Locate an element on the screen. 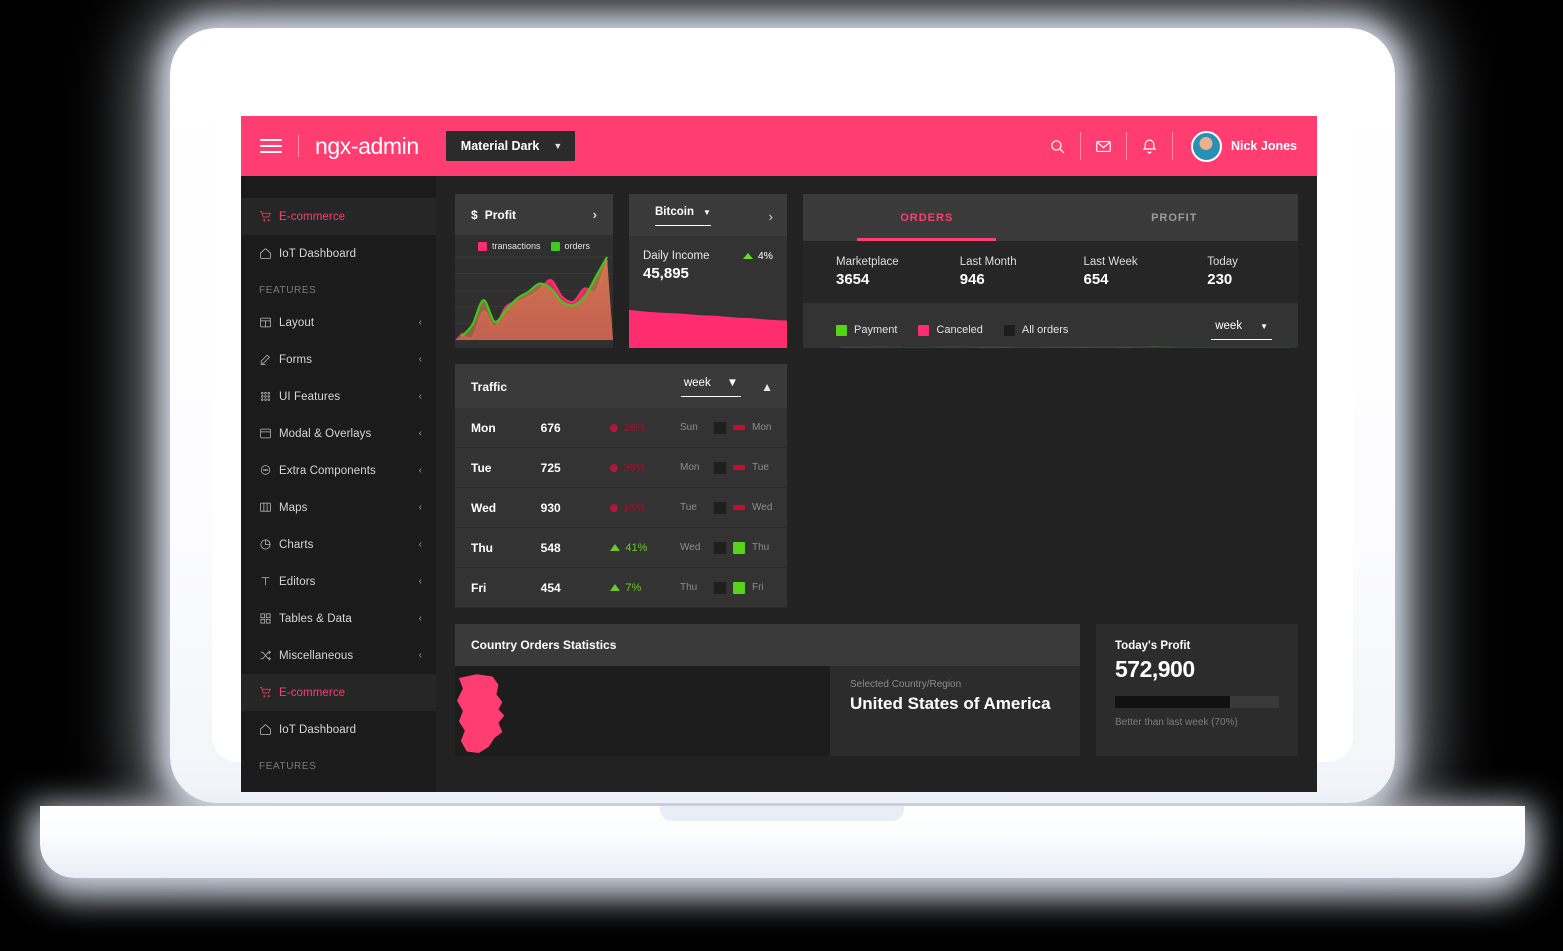  dollar-icon: $ is located at coordinates (474, 214).